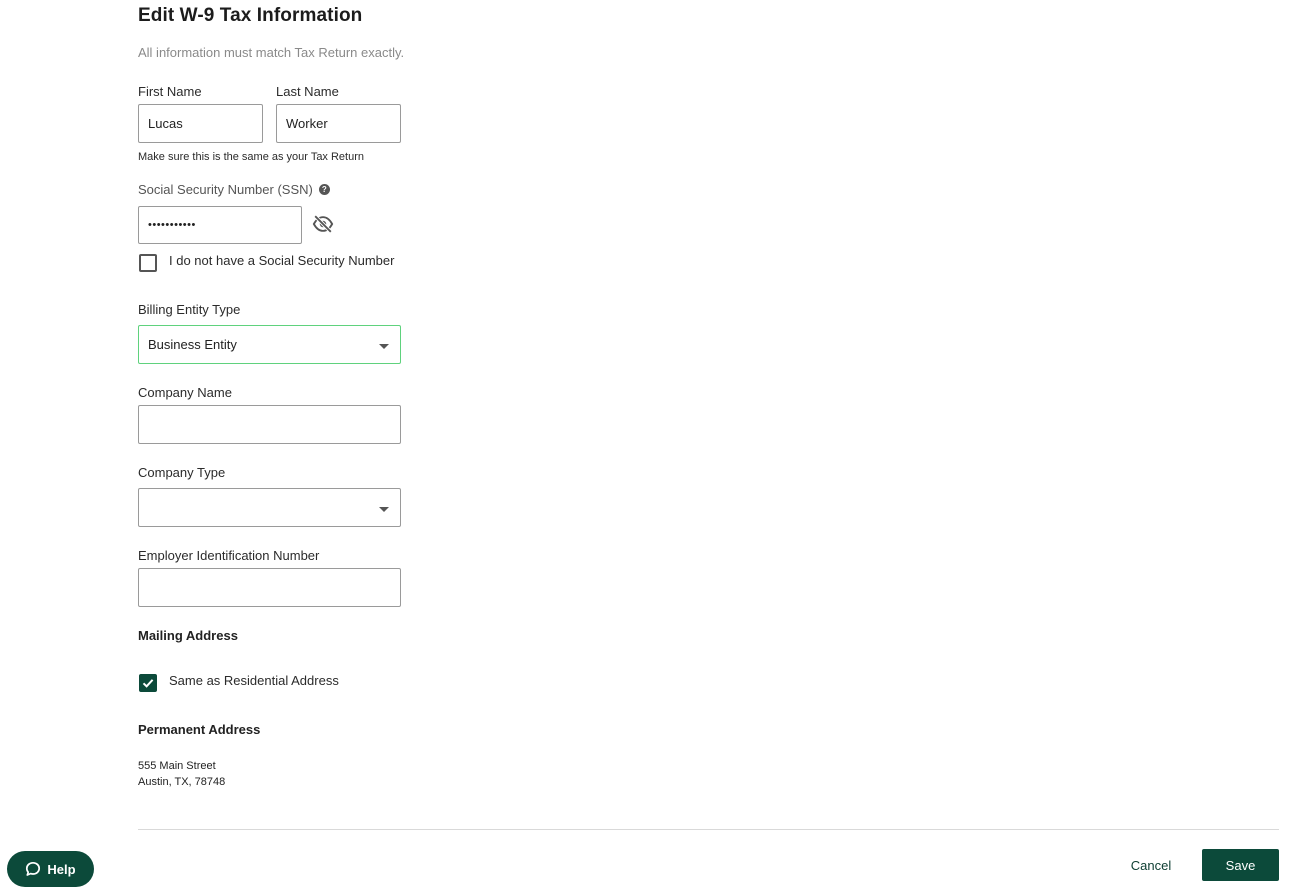  Describe the element at coordinates (269, 587) in the screenshot. I see `ein-input` at that location.